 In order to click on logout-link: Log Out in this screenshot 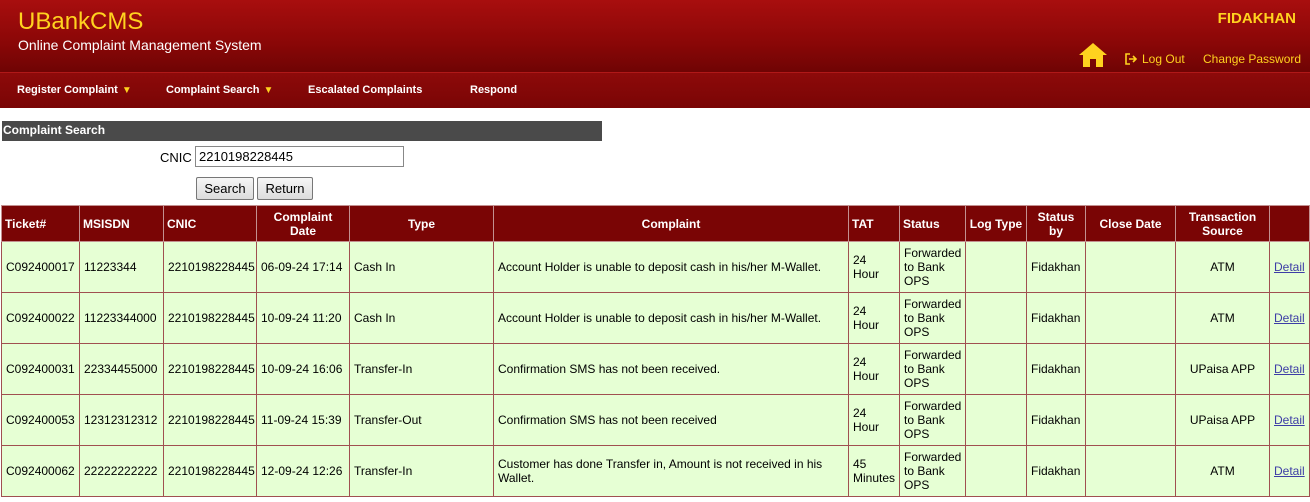, I will do `click(1155, 59)`.